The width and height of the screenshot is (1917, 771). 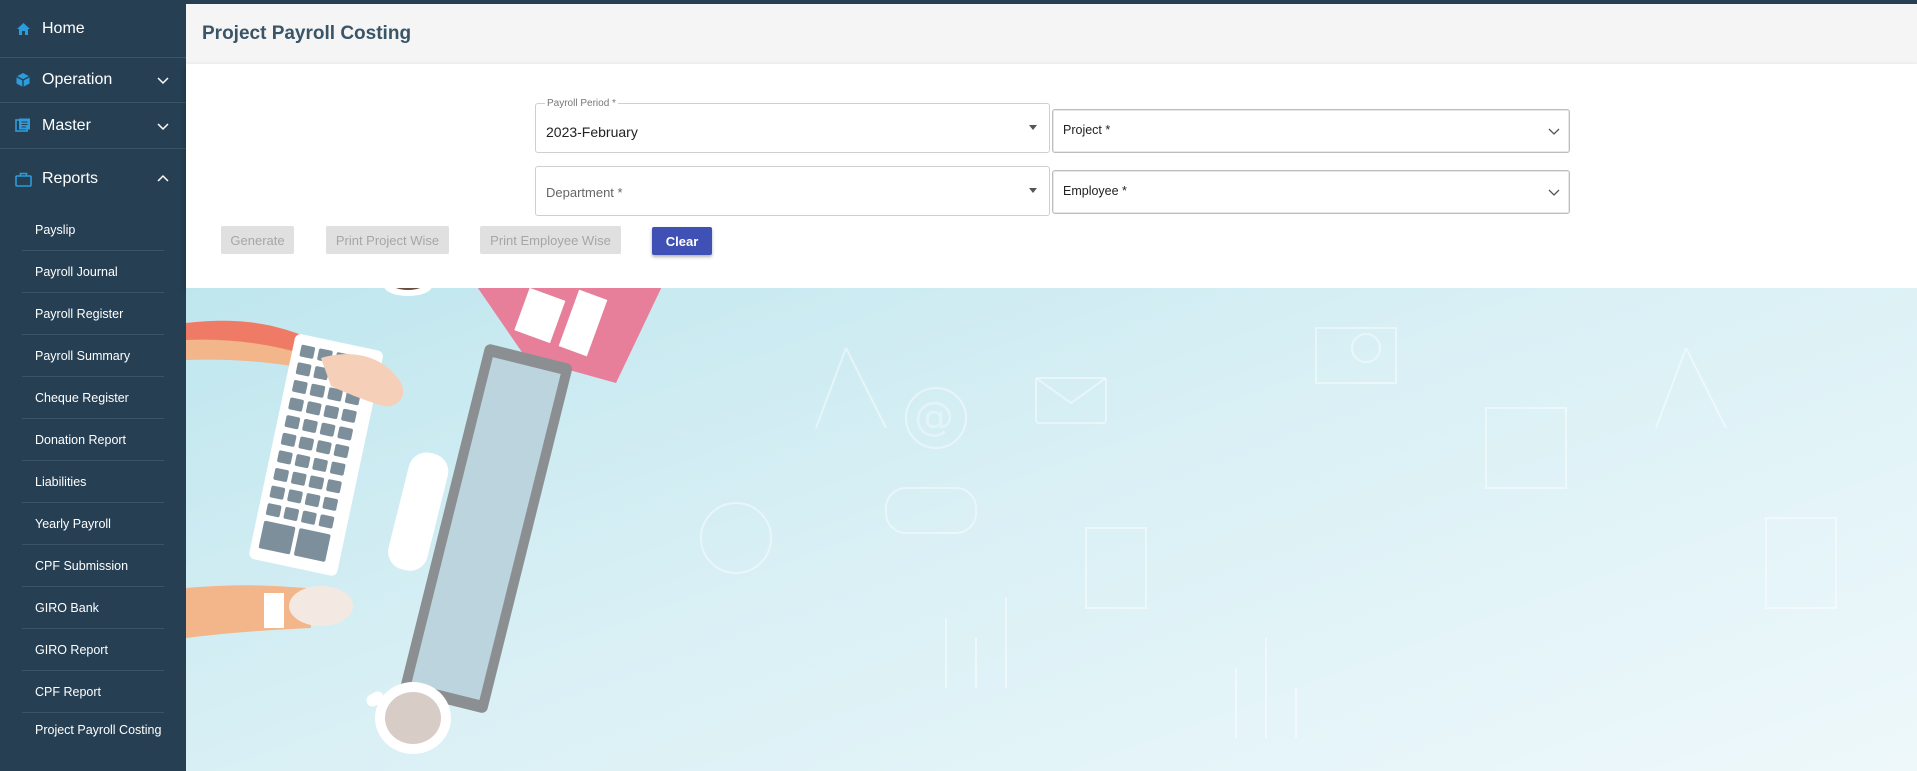 What do you see at coordinates (1095, 191) in the screenshot?
I see `employee-label: Employee *` at bounding box center [1095, 191].